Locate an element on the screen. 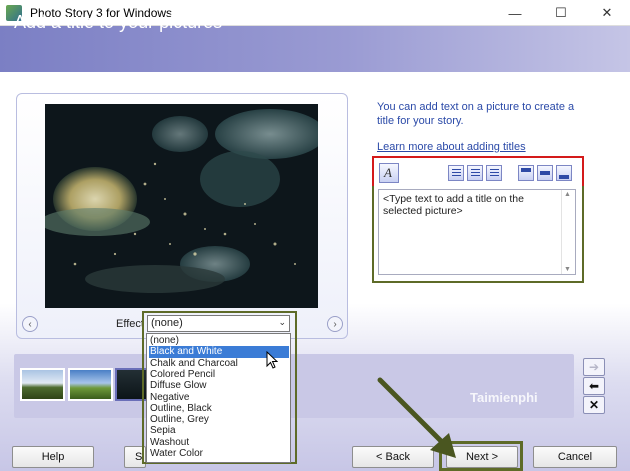  cancel-button: Cancel is located at coordinates (575, 457).